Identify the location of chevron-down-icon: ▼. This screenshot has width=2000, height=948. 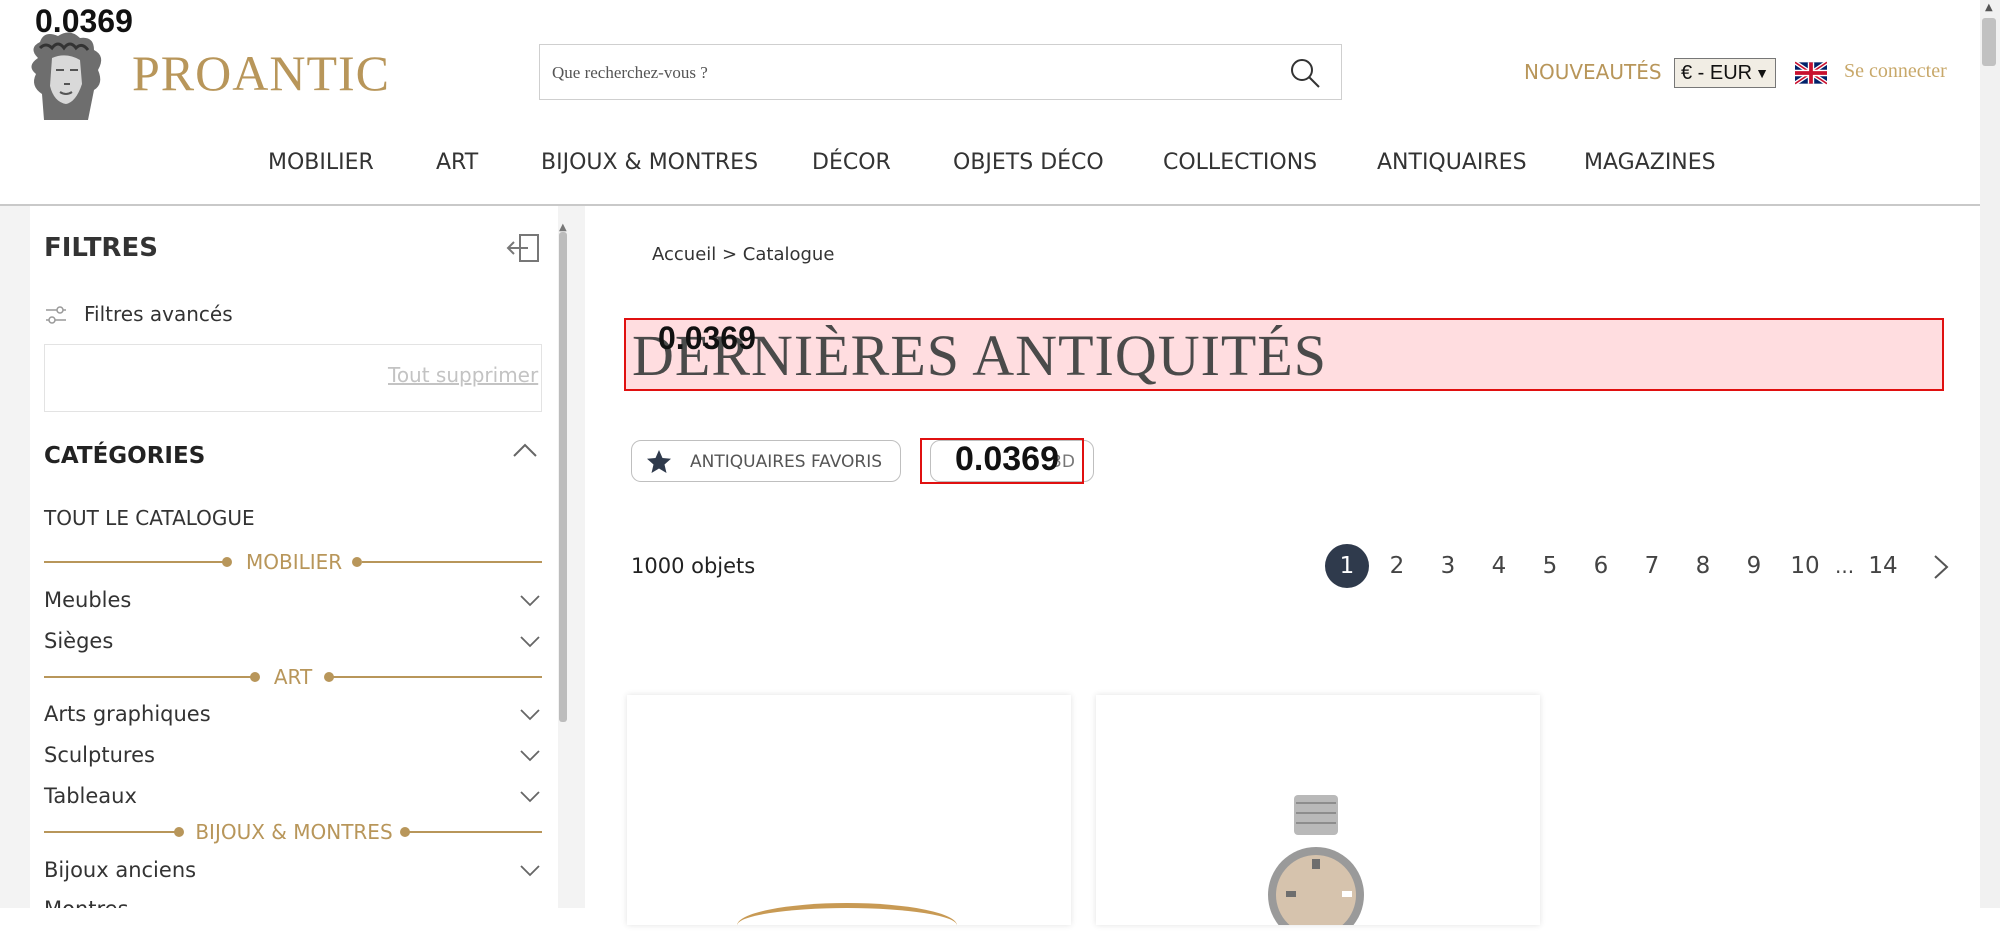
(1762, 73).